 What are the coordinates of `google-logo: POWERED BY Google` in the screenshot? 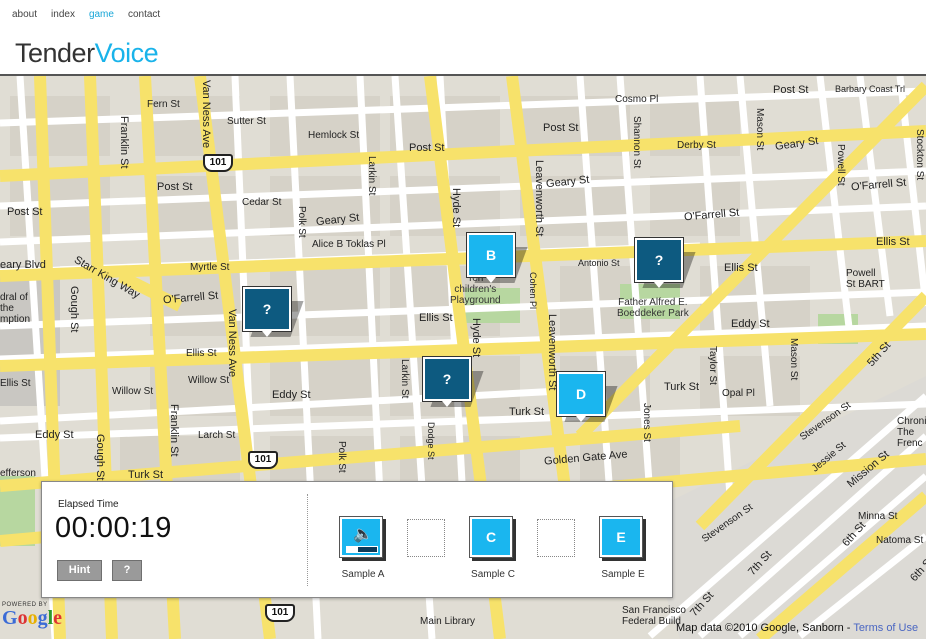 It's located at (32, 615).